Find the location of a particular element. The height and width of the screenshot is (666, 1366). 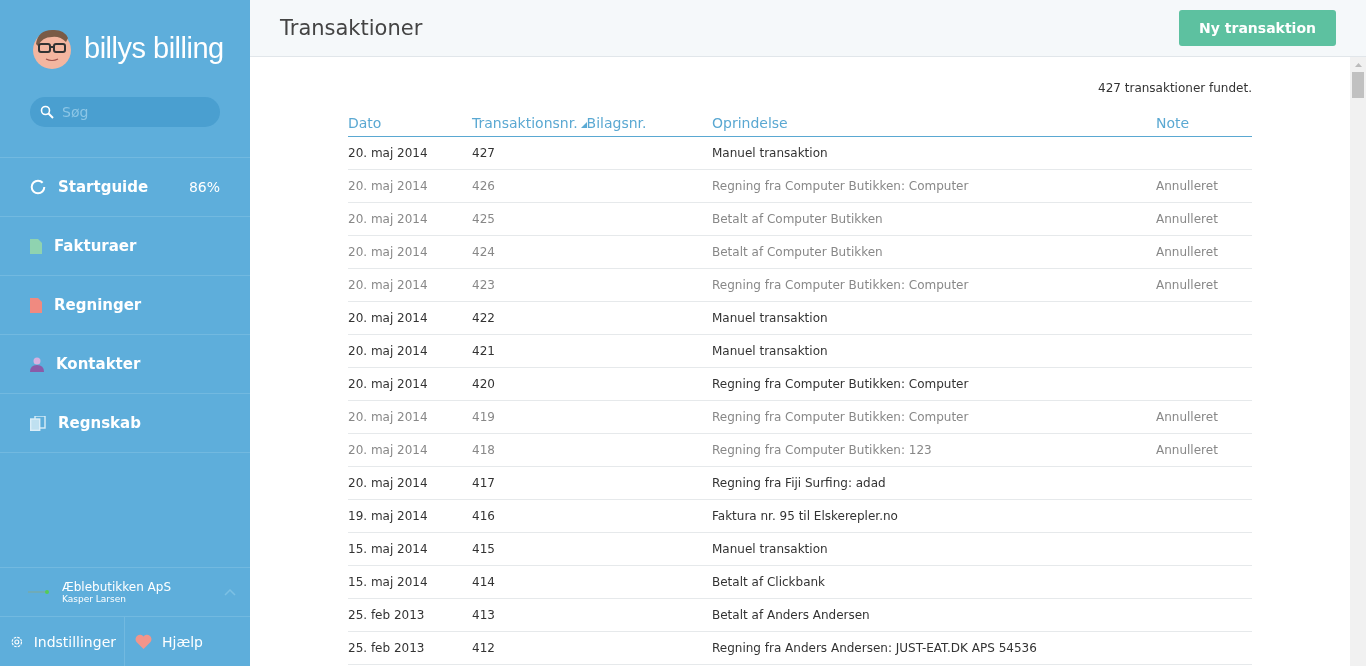

footer-link: Hjælp is located at coordinates (168, 641).